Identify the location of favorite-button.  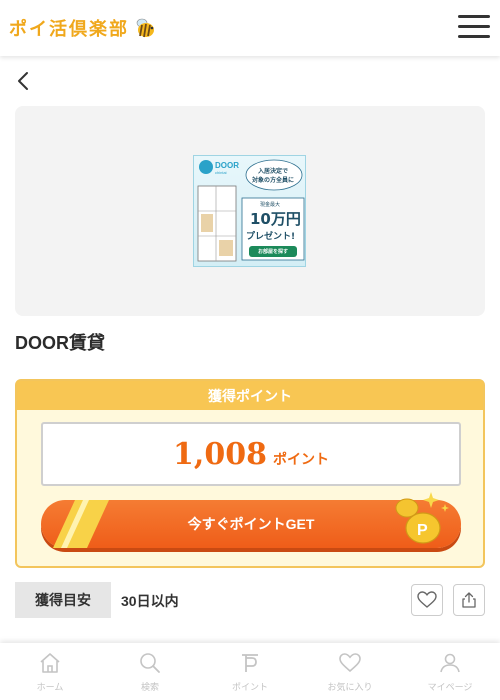
(427, 600).